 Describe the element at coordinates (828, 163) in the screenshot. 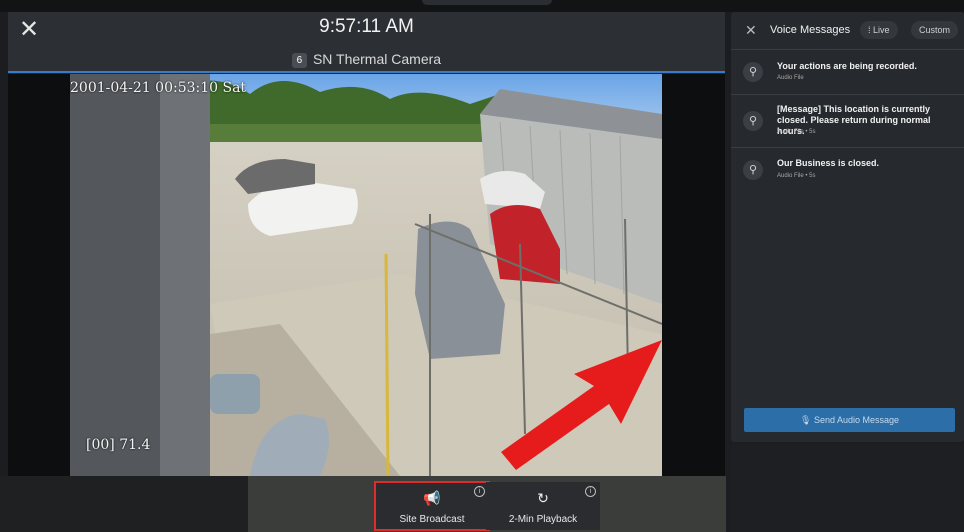

I see `message-text: Our Business is closed.` at that location.